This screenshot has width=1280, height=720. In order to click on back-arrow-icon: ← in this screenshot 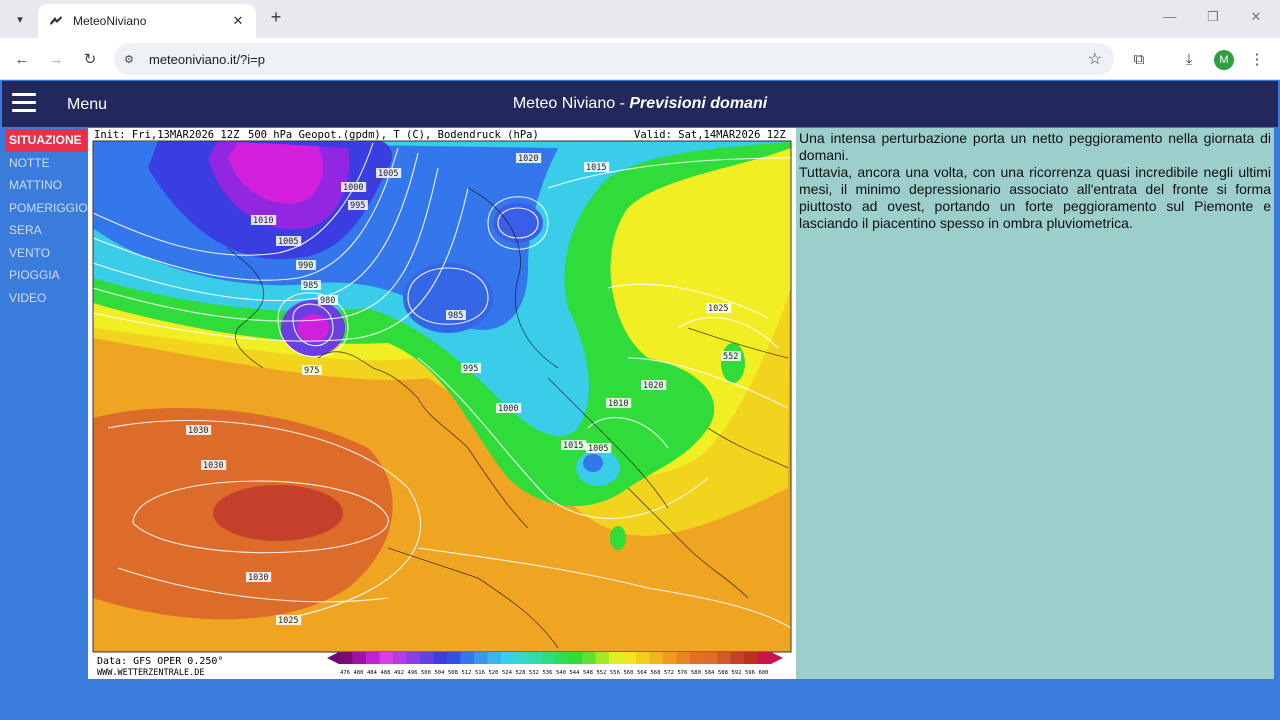, I will do `click(22, 59)`.